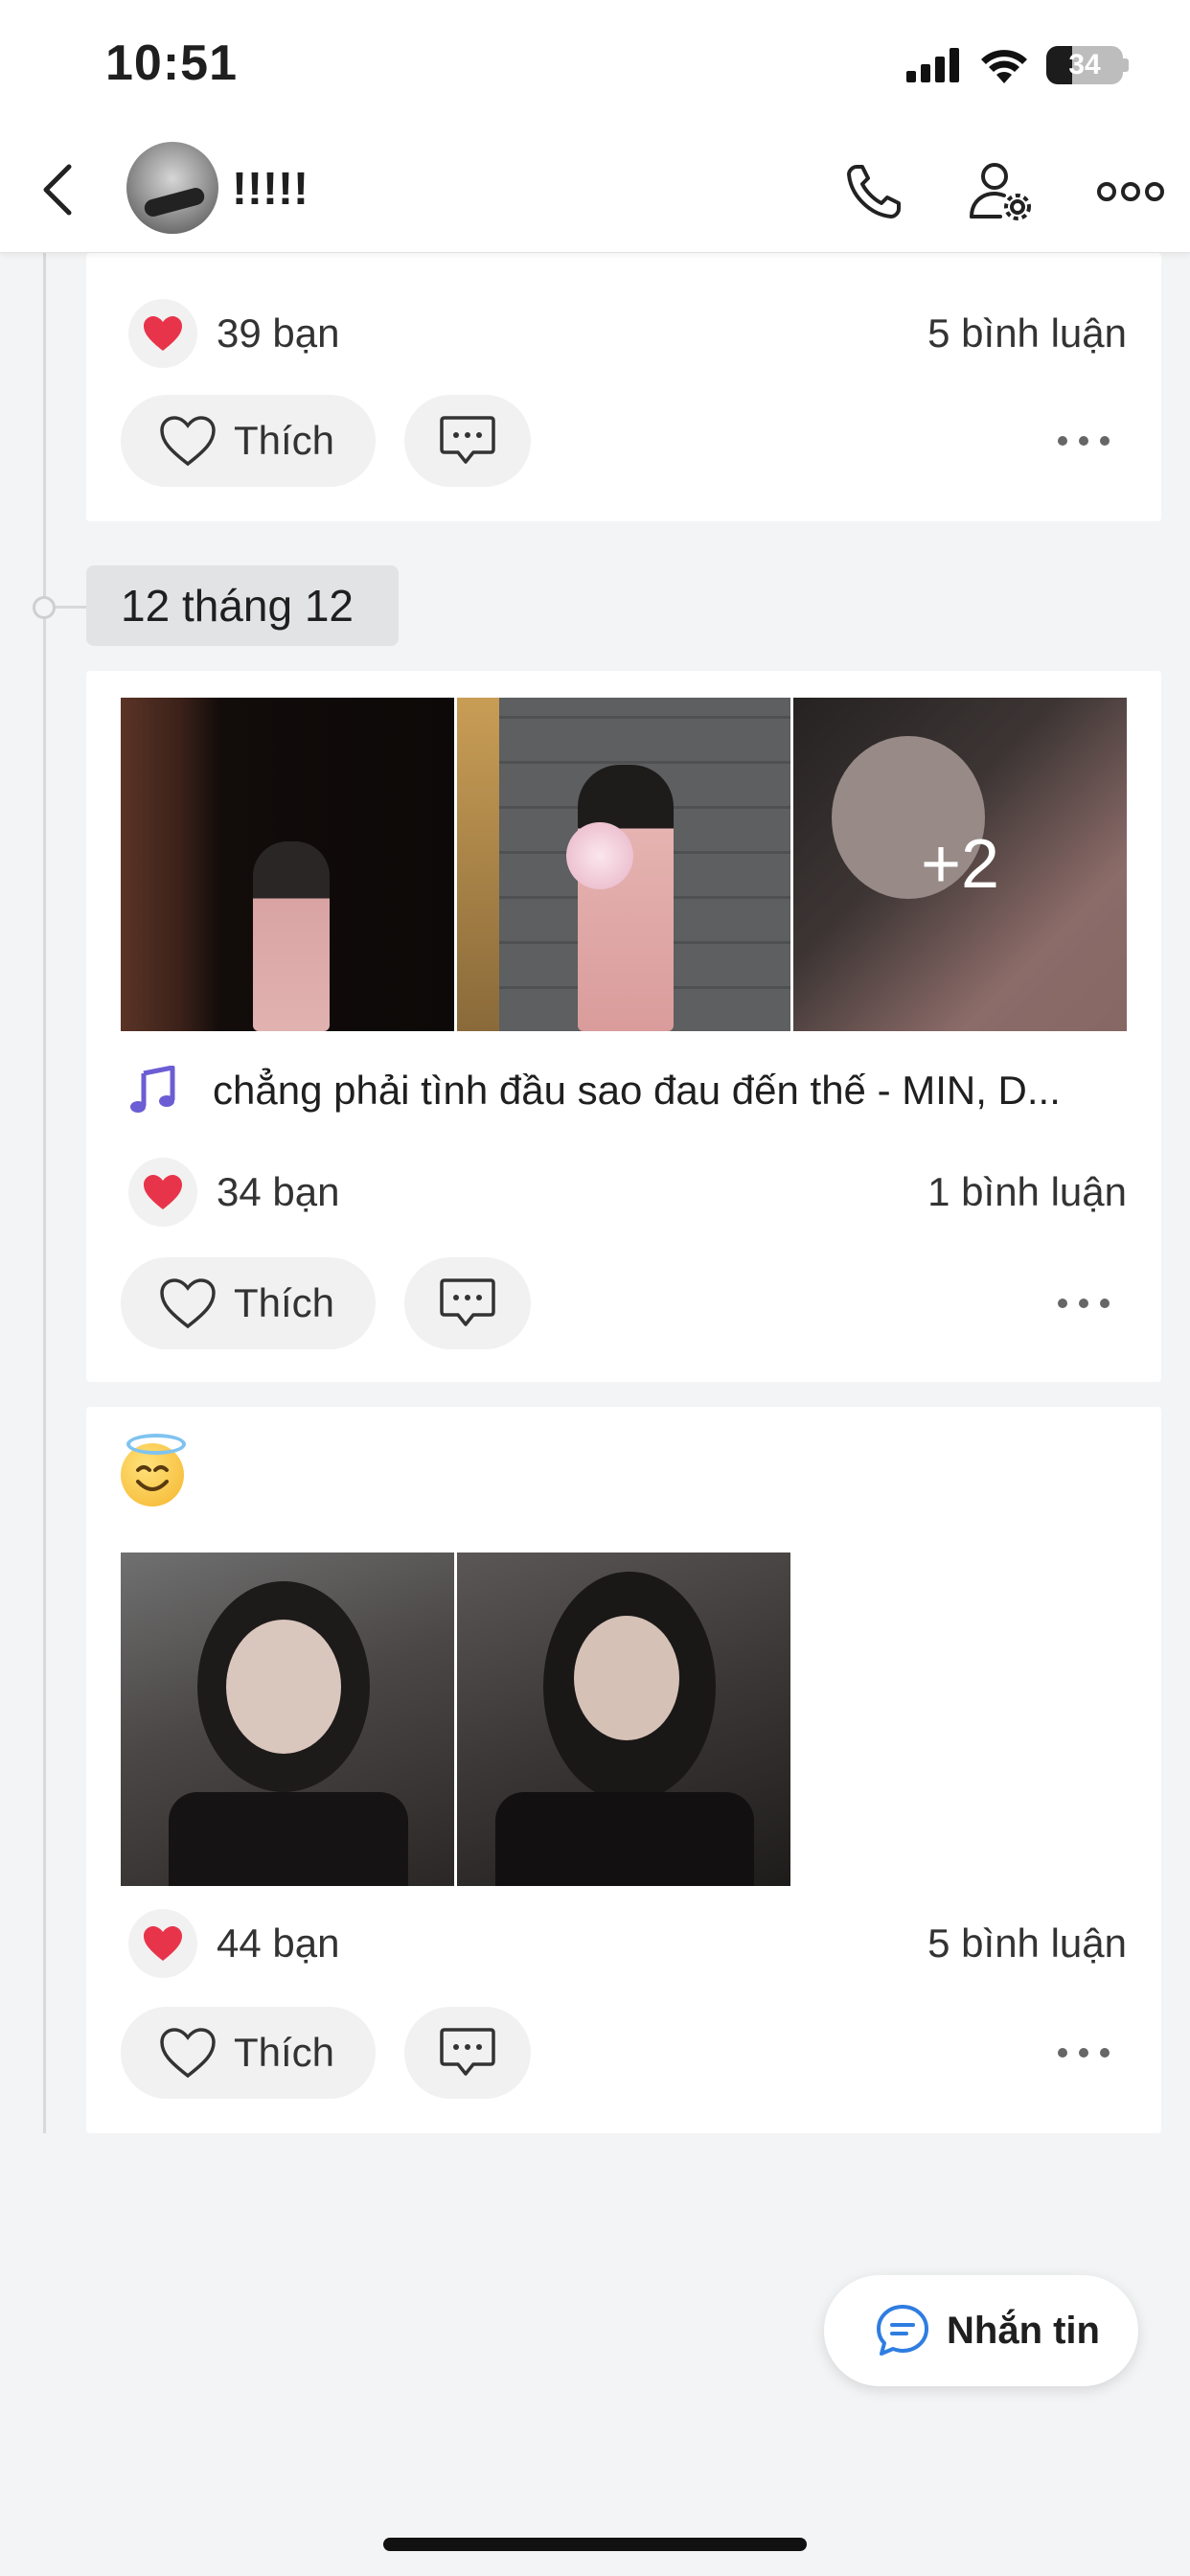 This screenshot has height=2576, width=1190. Describe the element at coordinates (595, 126) in the screenshot. I see `top-bar: 10:51 34 !!!!!` at that location.